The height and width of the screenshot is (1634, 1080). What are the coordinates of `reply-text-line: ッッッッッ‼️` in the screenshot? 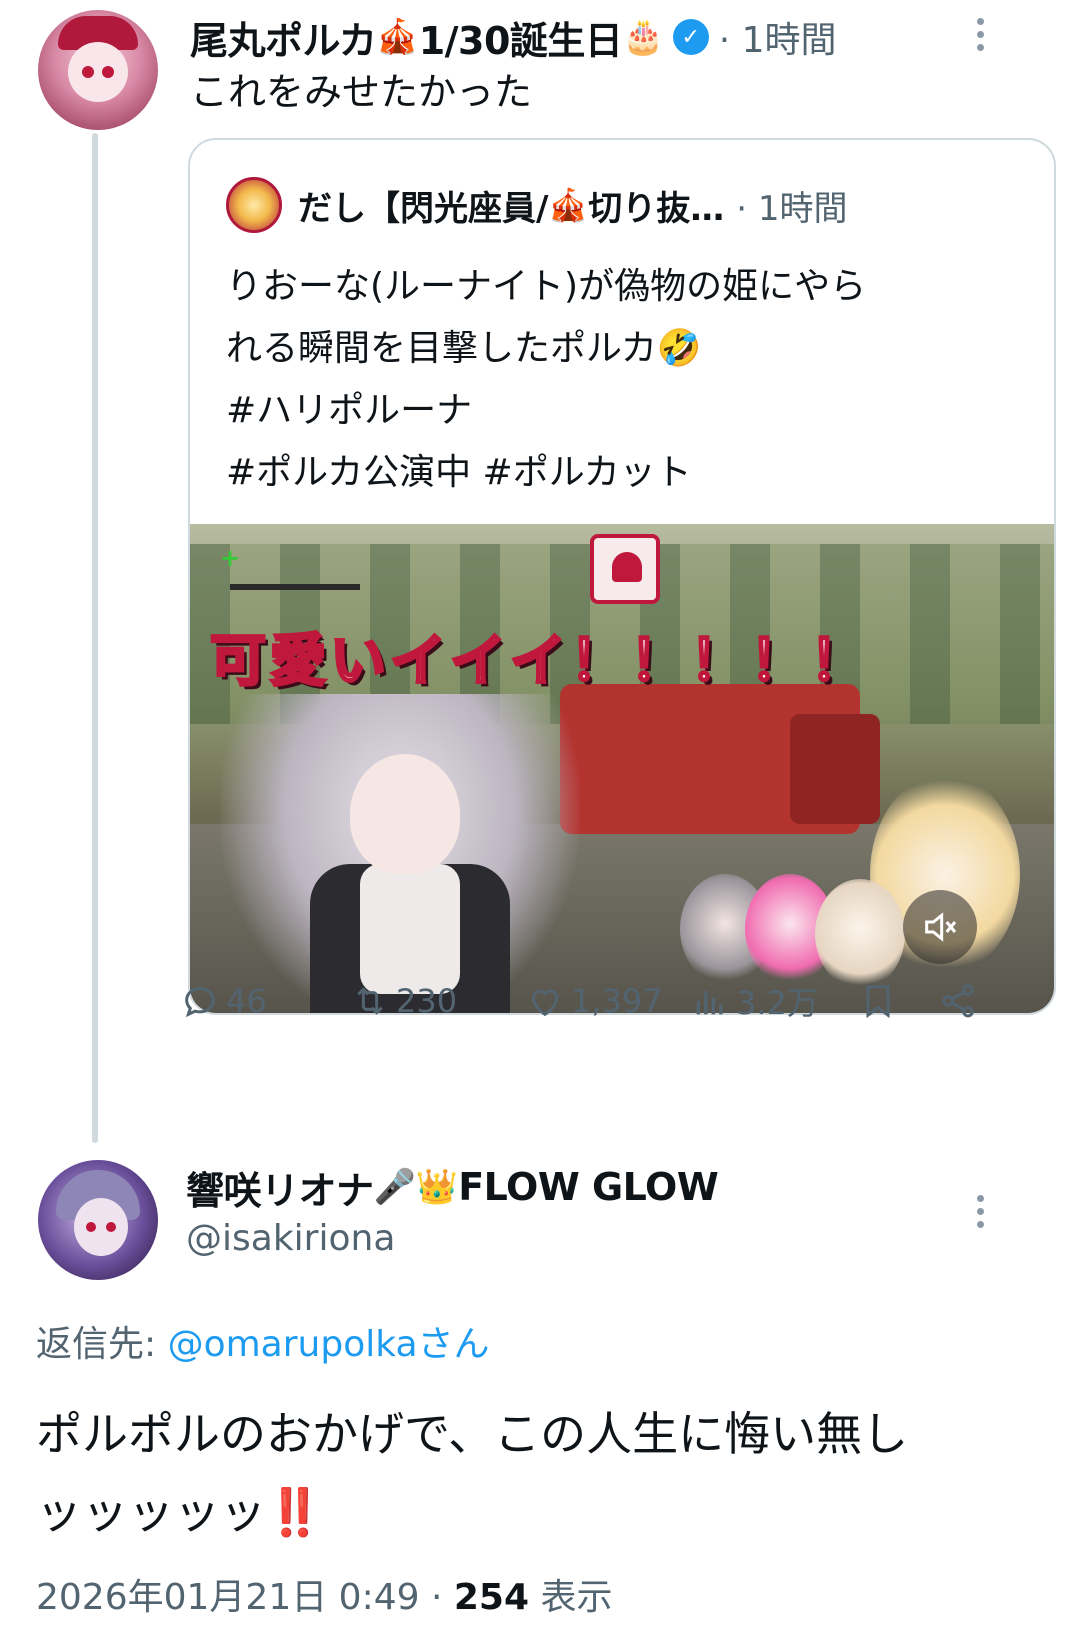 It's located at (541, 1512).